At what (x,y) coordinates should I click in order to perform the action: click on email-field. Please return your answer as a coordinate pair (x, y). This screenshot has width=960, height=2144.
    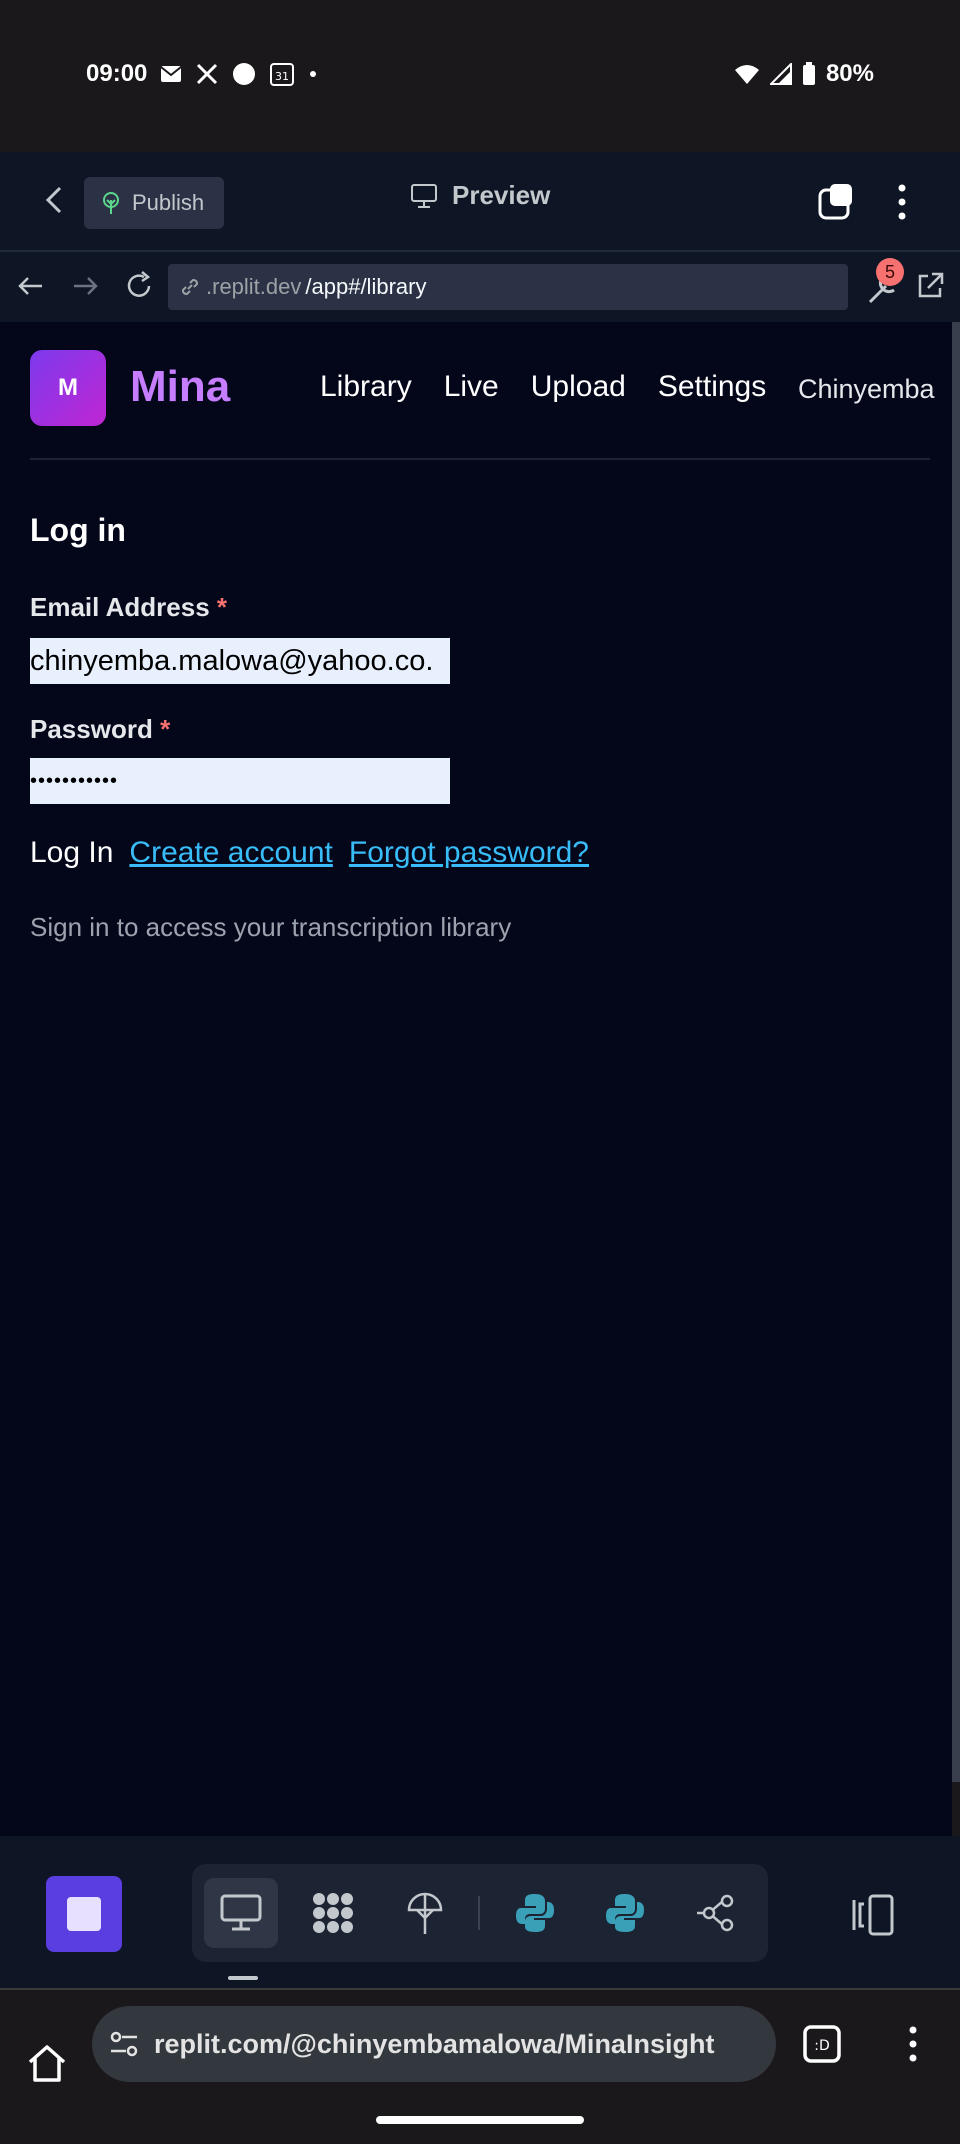
    Looking at the image, I should click on (240, 661).